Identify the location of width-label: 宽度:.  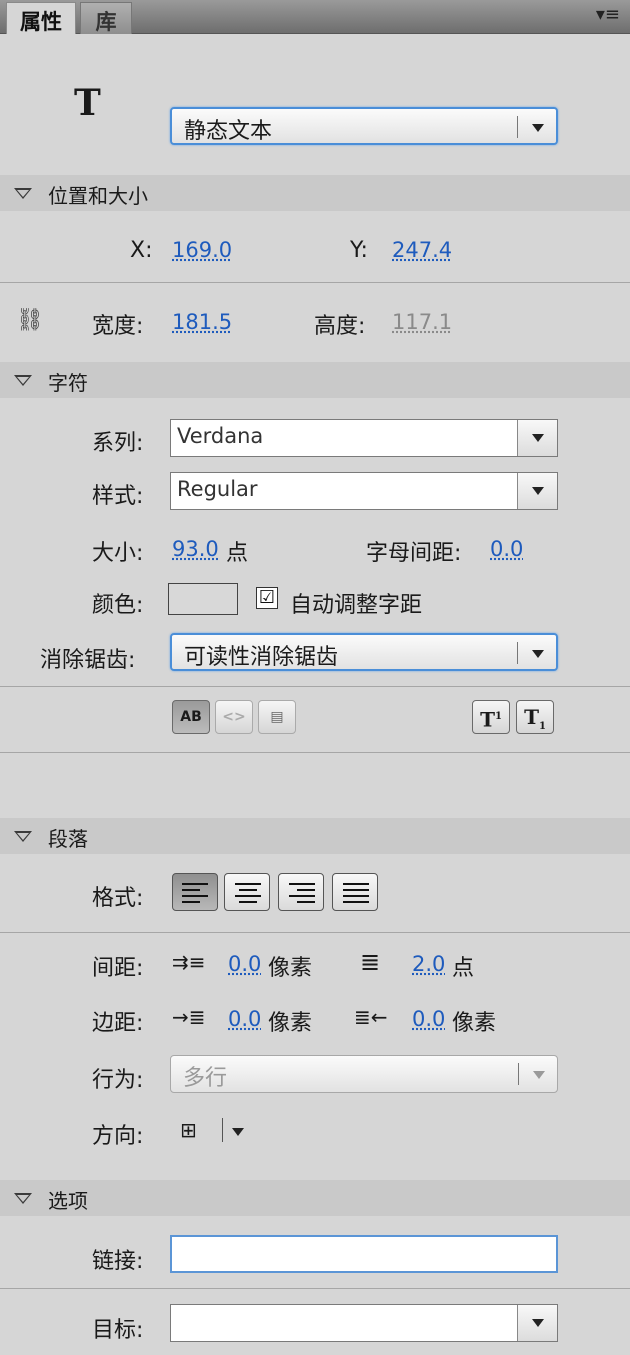
(118, 326).